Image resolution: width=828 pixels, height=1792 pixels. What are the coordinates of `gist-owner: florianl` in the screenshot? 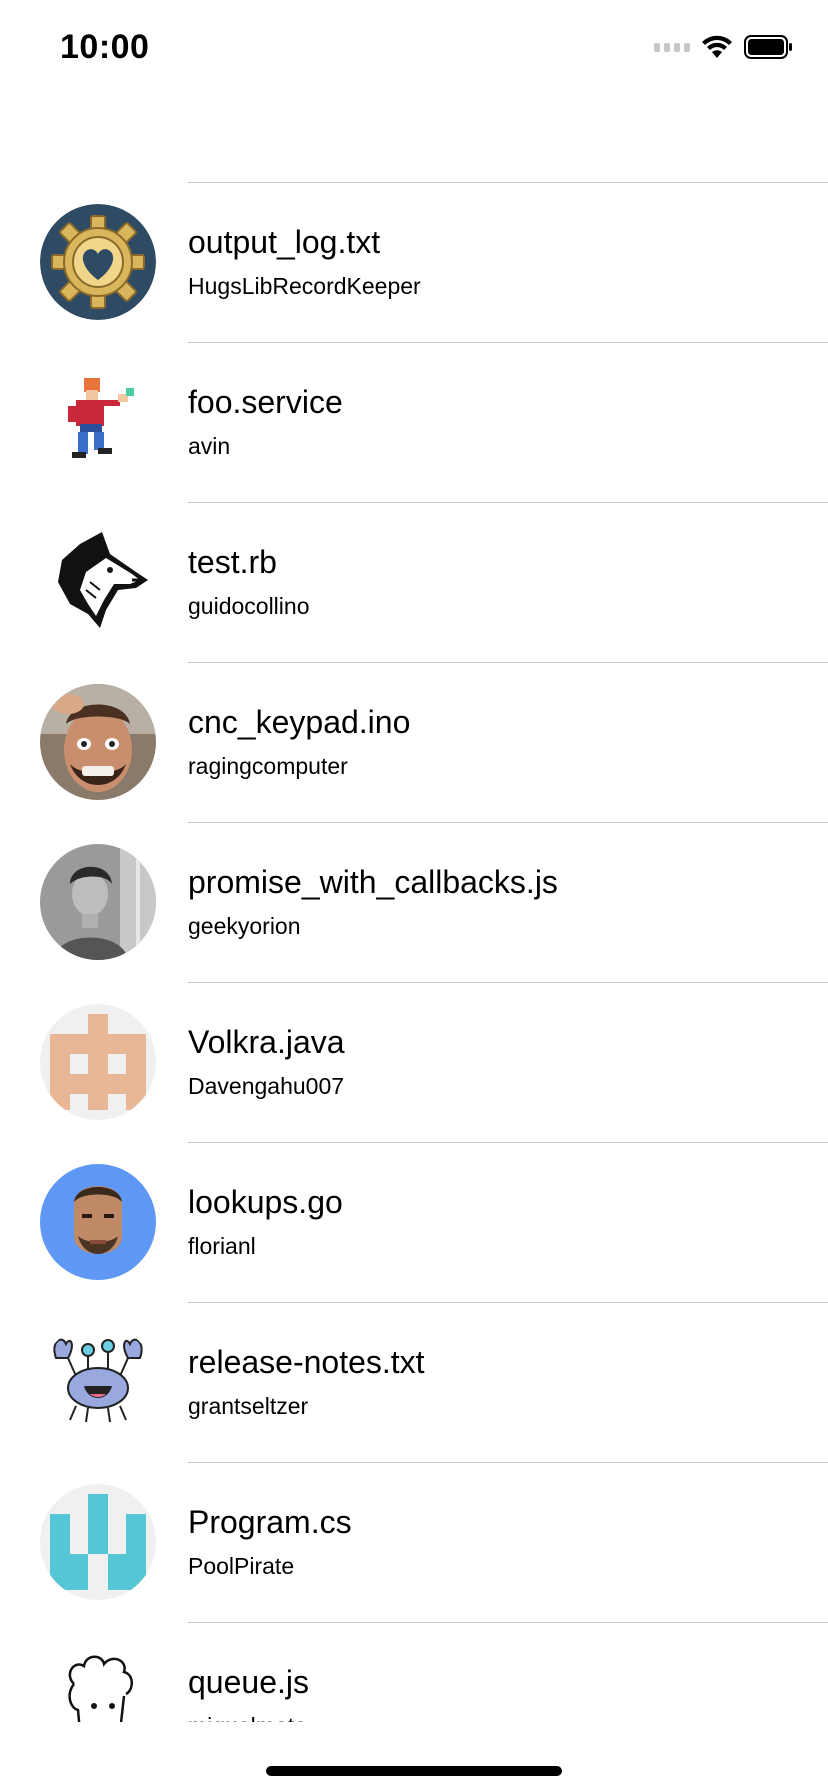 It's located at (222, 1246).